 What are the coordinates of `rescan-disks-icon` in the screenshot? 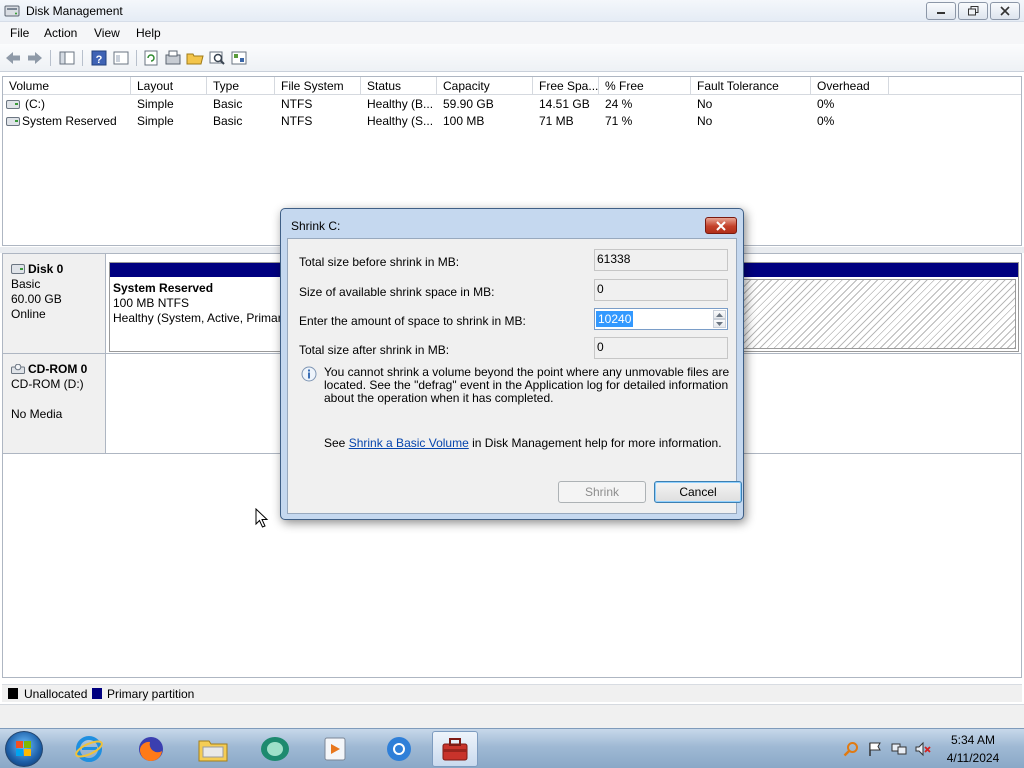 It's located at (173, 58).